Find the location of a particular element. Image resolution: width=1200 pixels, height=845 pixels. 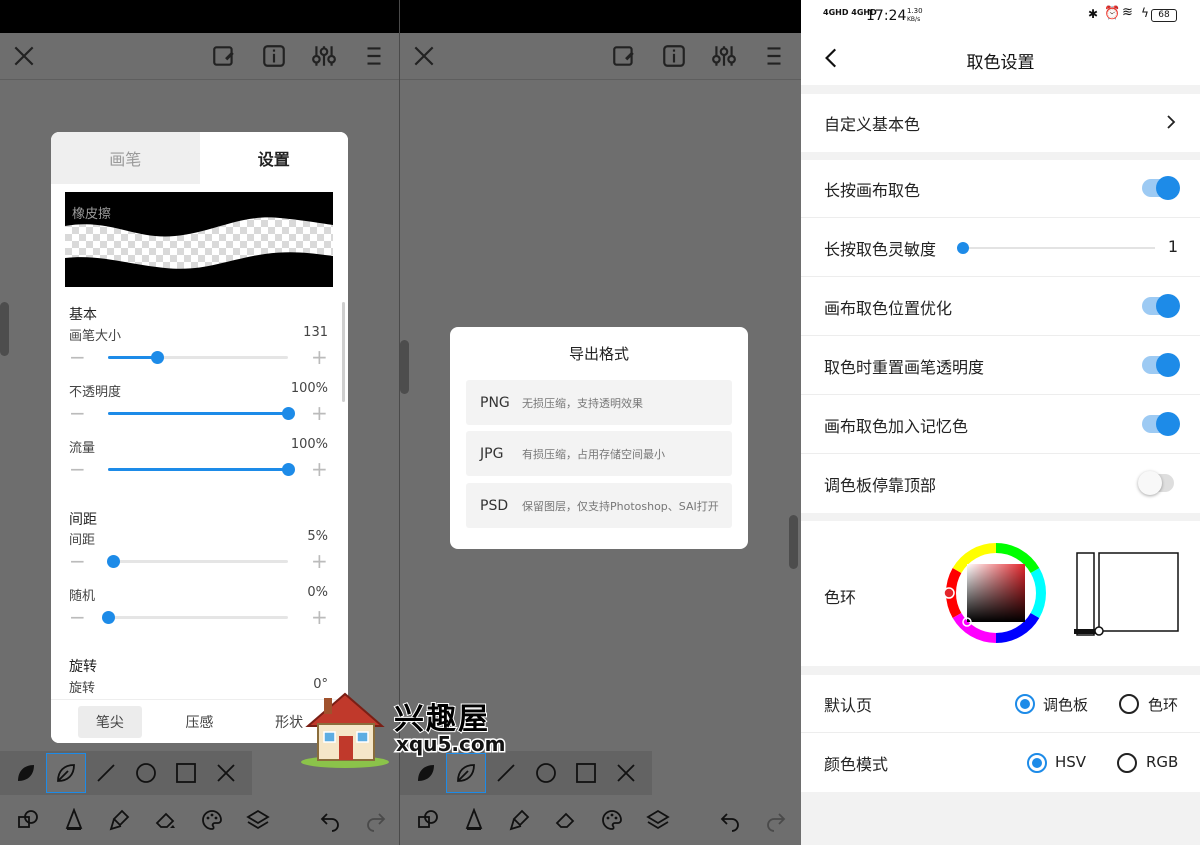

row-default-page: 默认页 调色板 色环 is located at coordinates (1000, 704).